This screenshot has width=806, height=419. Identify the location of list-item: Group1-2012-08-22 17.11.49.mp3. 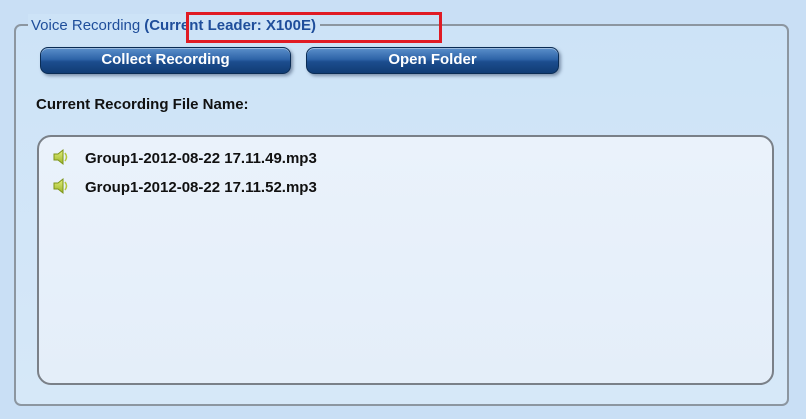
(184, 159).